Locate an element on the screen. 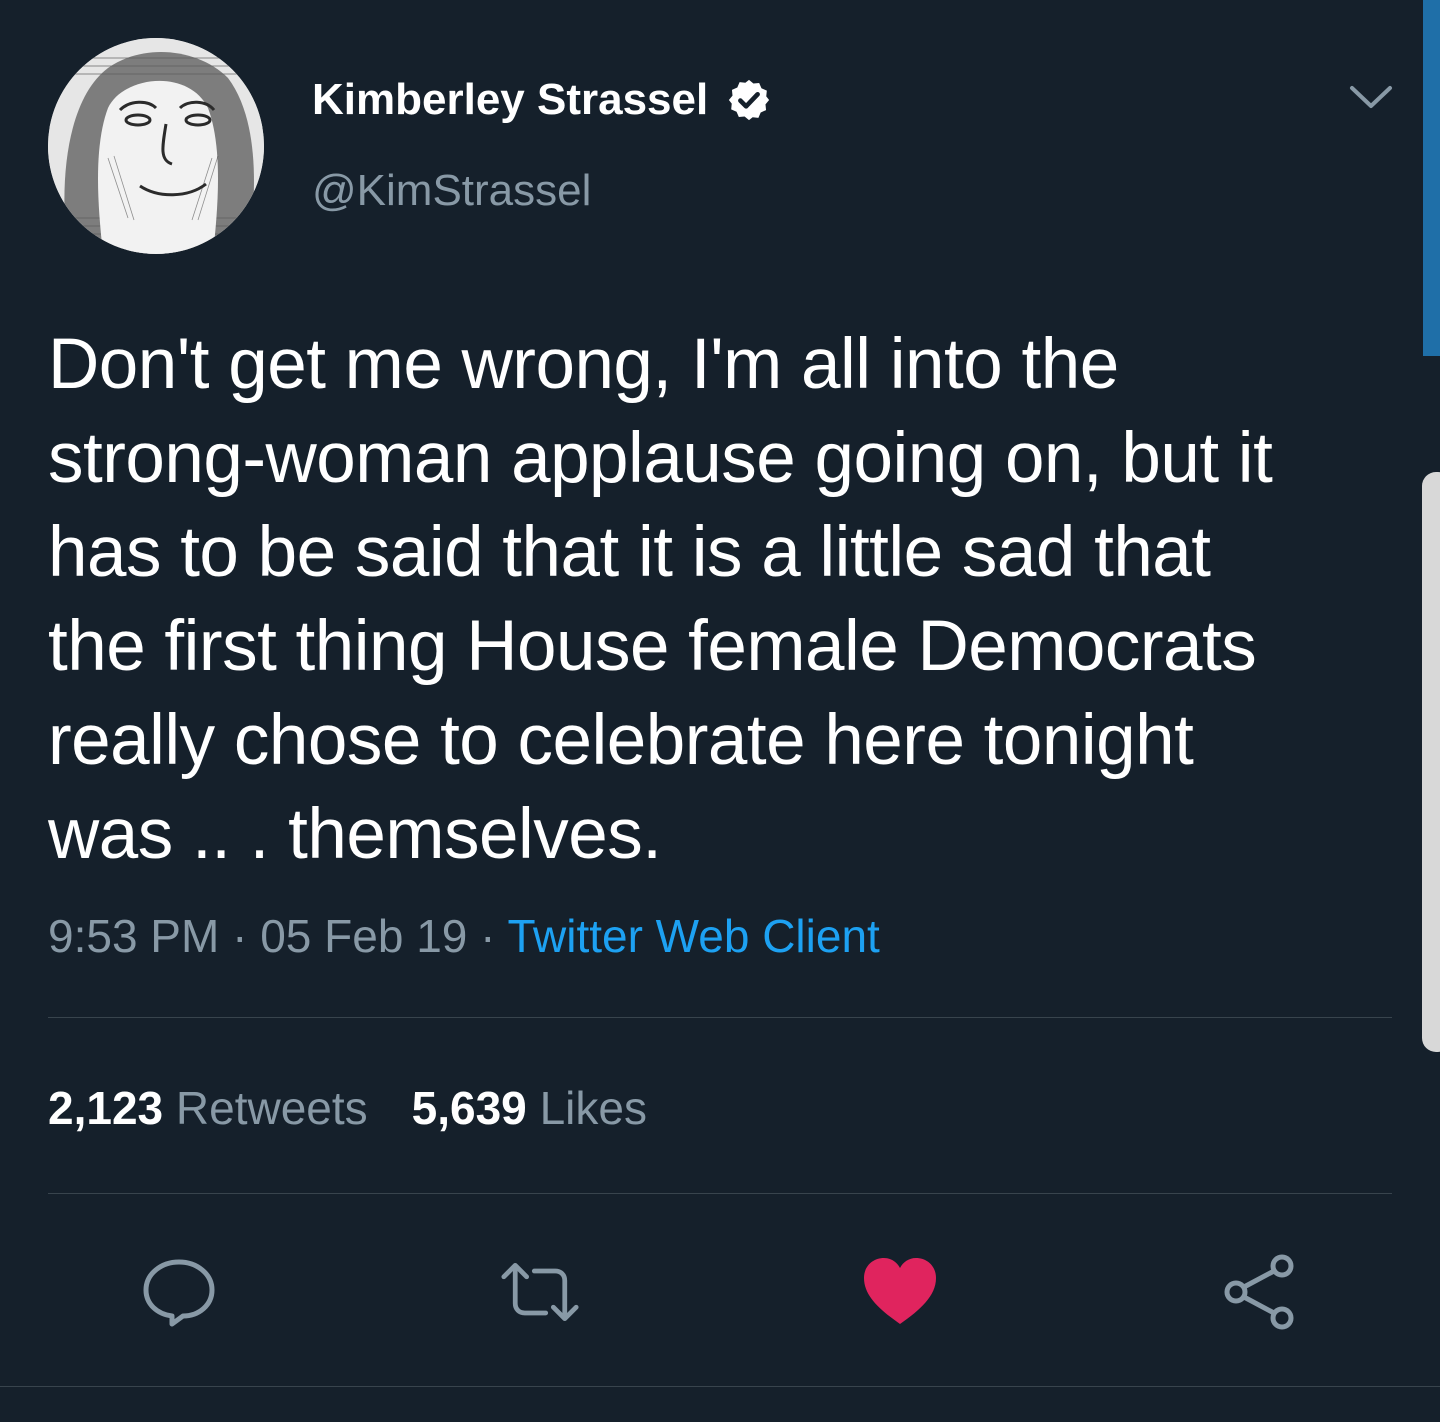 The width and height of the screenshot is (1440, 1422). retweet-button is located at coordinates (540, 1292).